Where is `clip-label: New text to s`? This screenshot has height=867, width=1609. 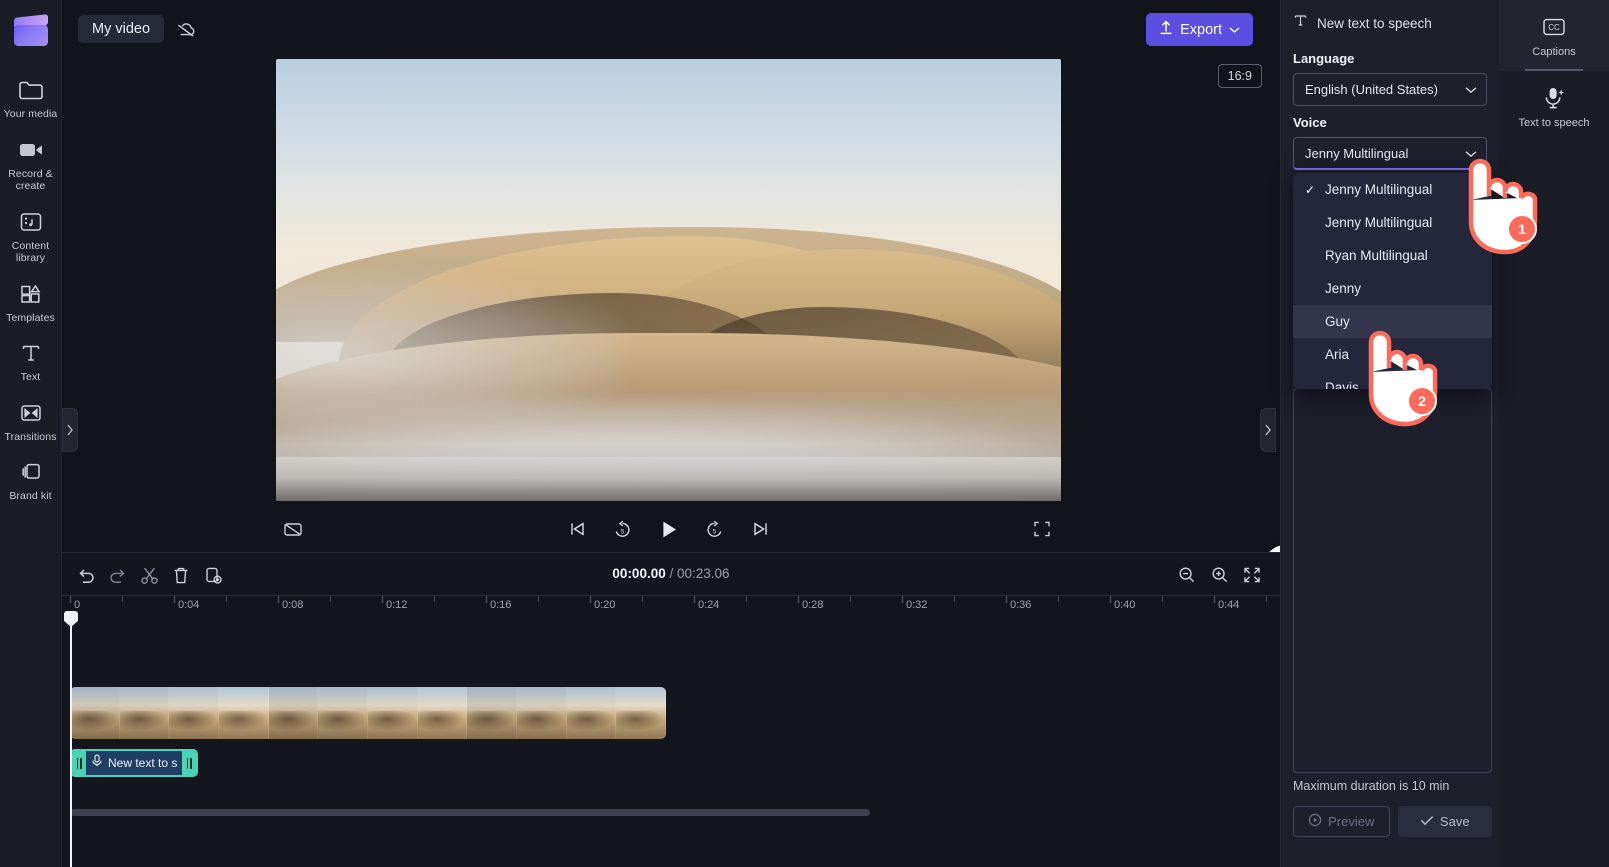
clip-label: New text to s is located at coordinates (143, 763).